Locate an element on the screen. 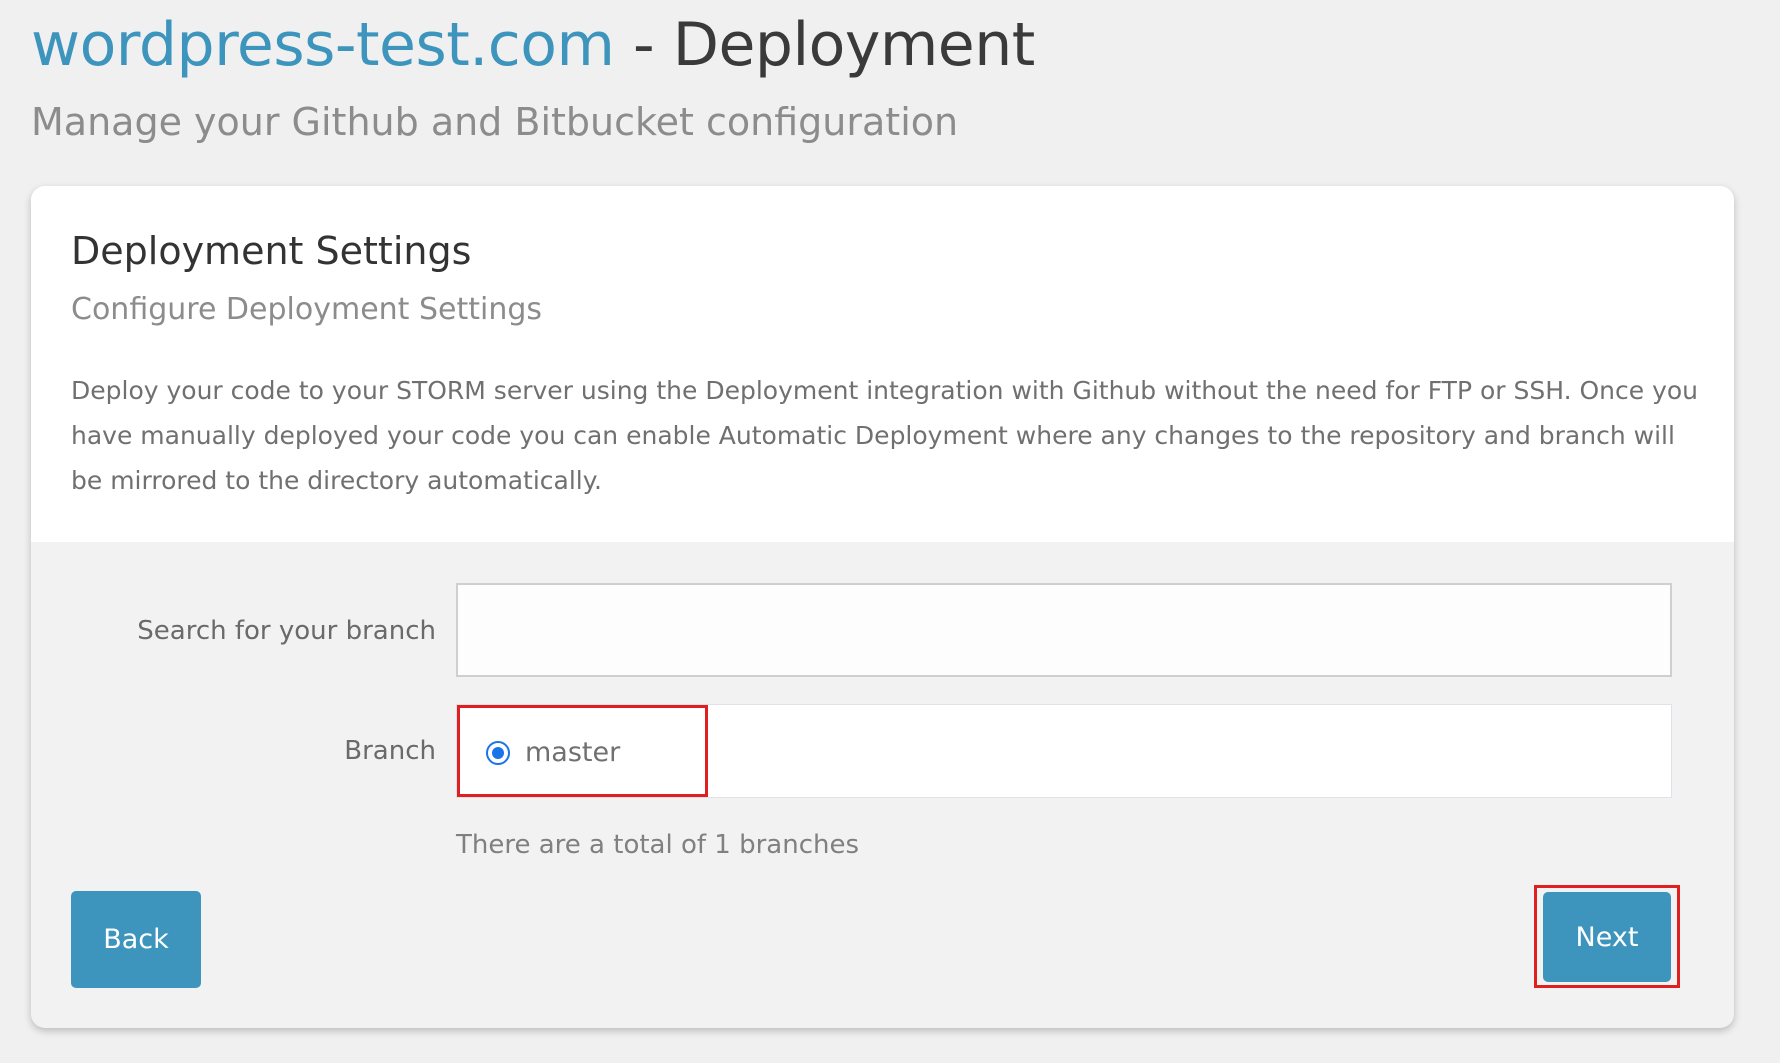  branch-radio-master is located at coordinates (498, 753).